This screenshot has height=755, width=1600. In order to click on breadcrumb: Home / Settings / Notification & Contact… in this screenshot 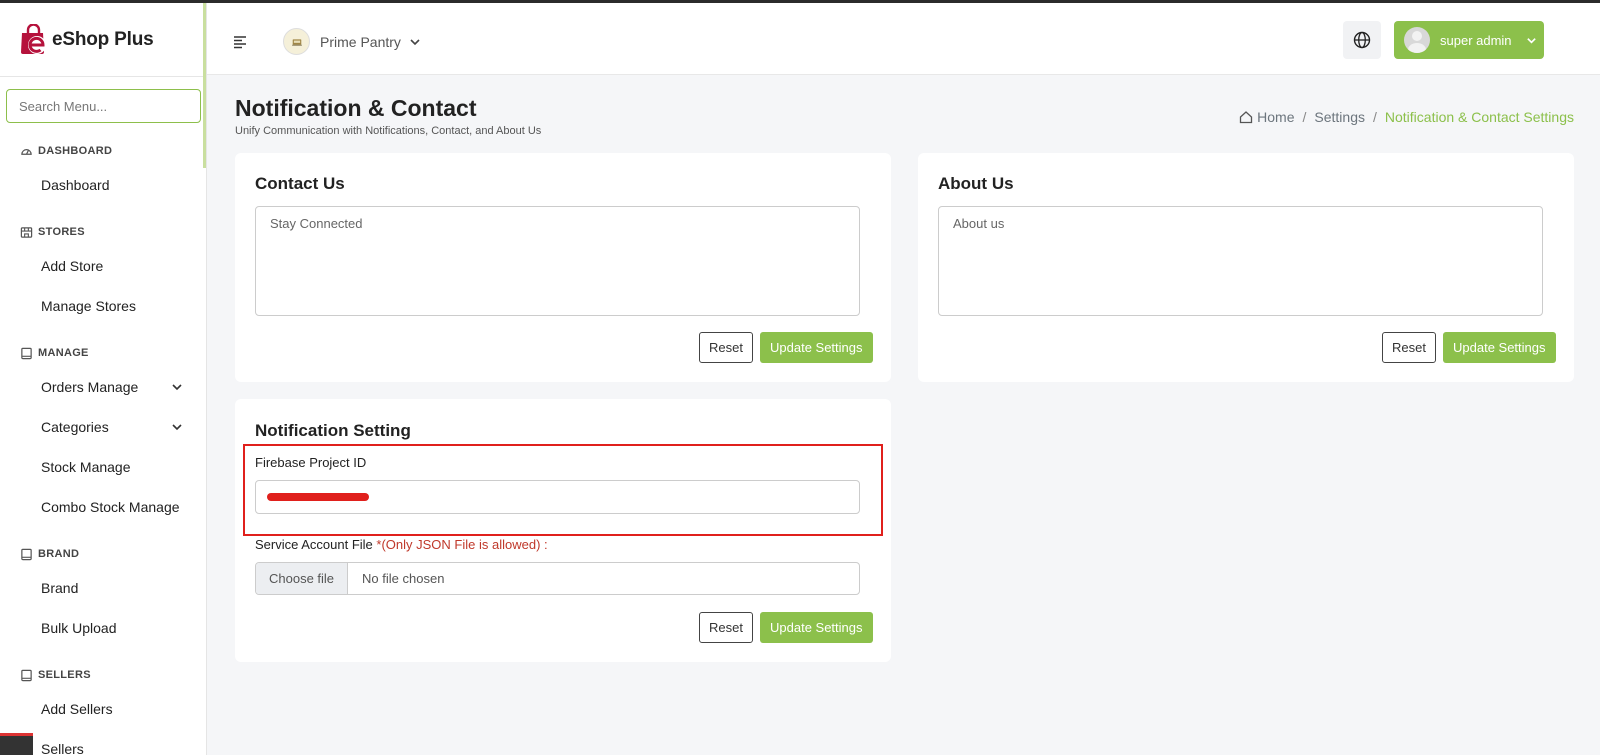, I will do `click(1406, 117)`.